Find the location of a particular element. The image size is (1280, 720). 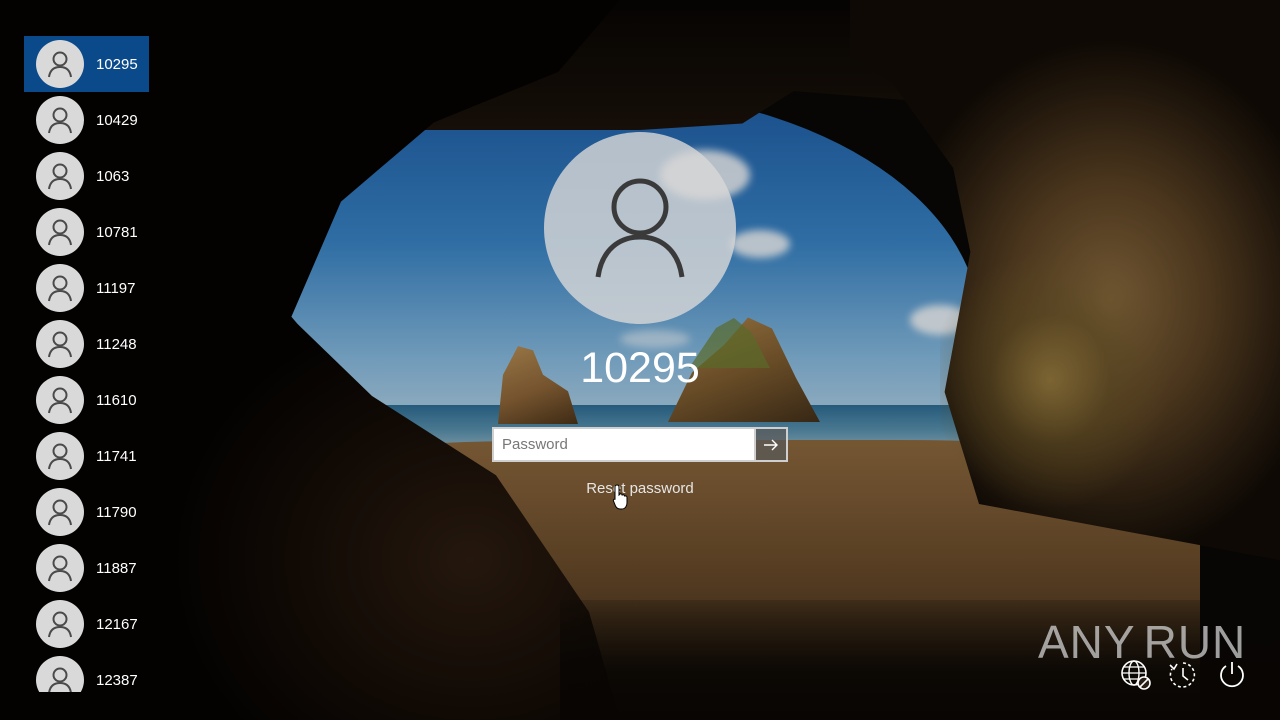

user-name: 11610 is located at coordinates (116, 400).